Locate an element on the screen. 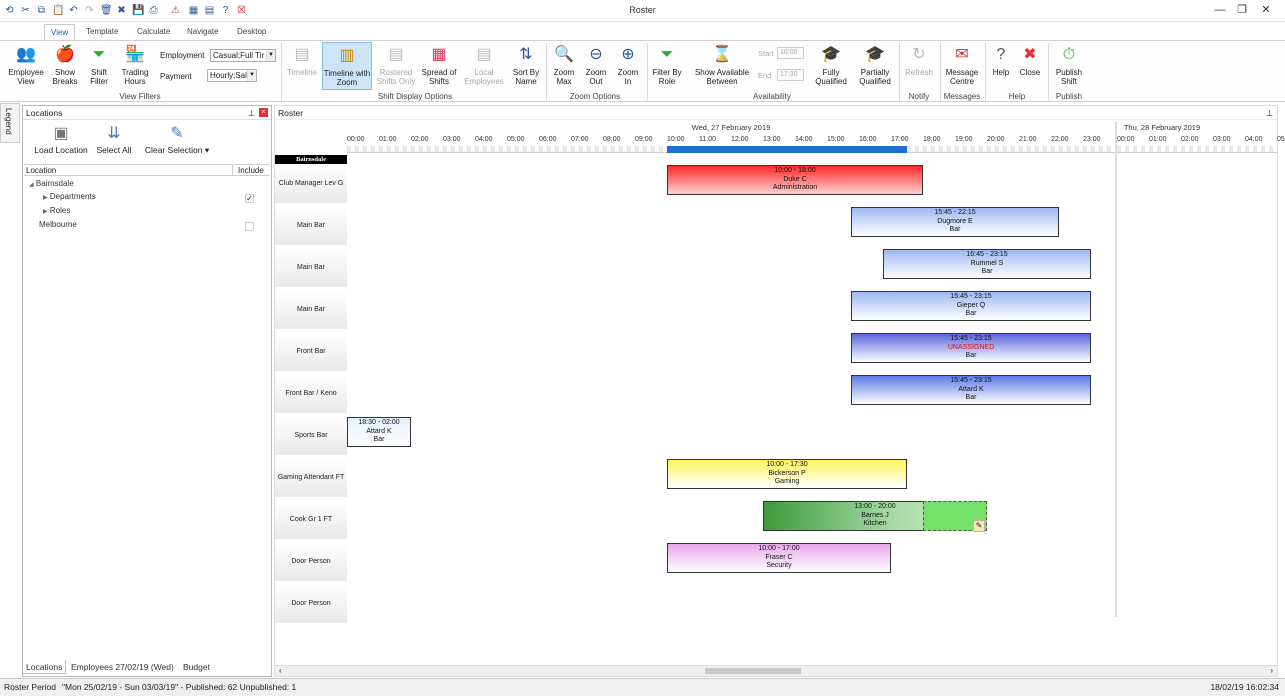 The image size is (1285, 696). message-centre-button: ✉ Message Centre is located at coordinates (962, 65).